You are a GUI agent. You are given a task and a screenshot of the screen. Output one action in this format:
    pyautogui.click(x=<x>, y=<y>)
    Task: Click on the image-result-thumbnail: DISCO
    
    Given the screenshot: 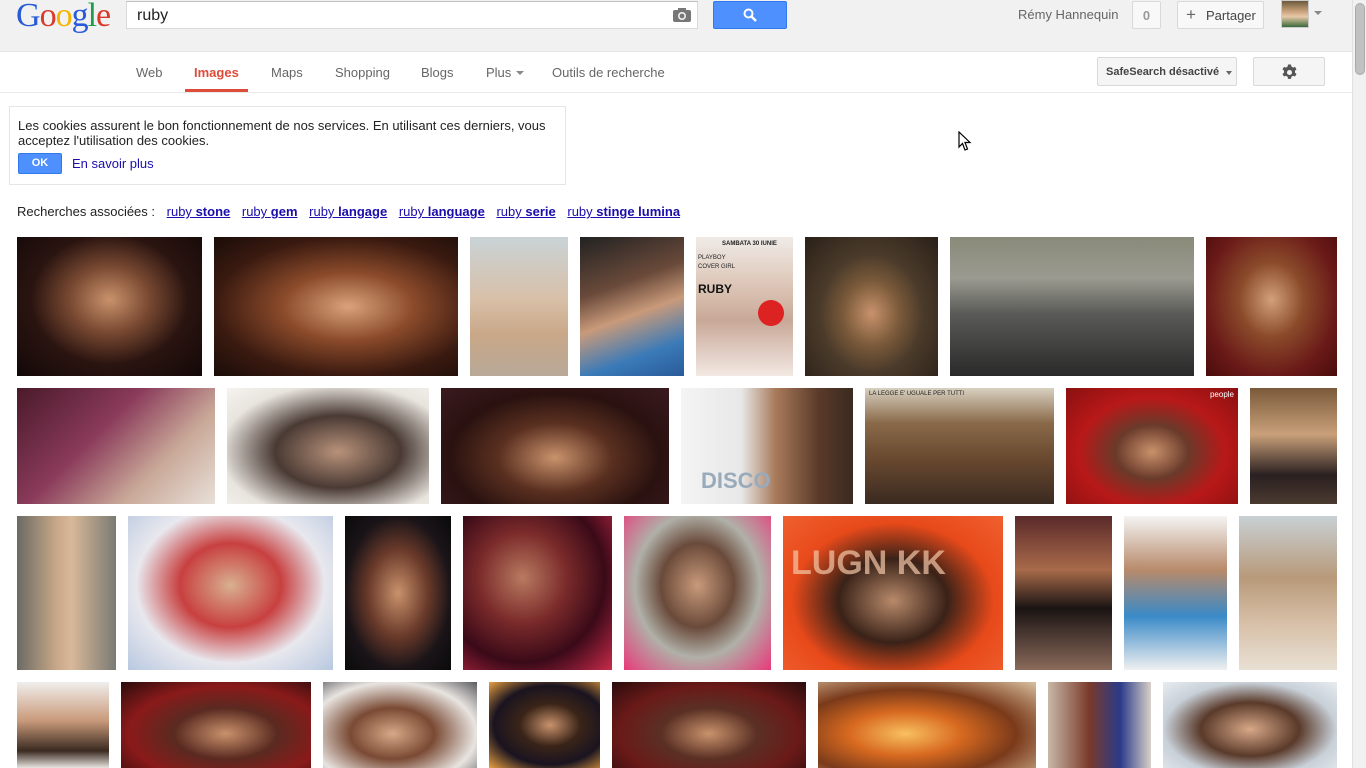 What is the action you would take?
    pyautogui.click(x=767, y=446)
    